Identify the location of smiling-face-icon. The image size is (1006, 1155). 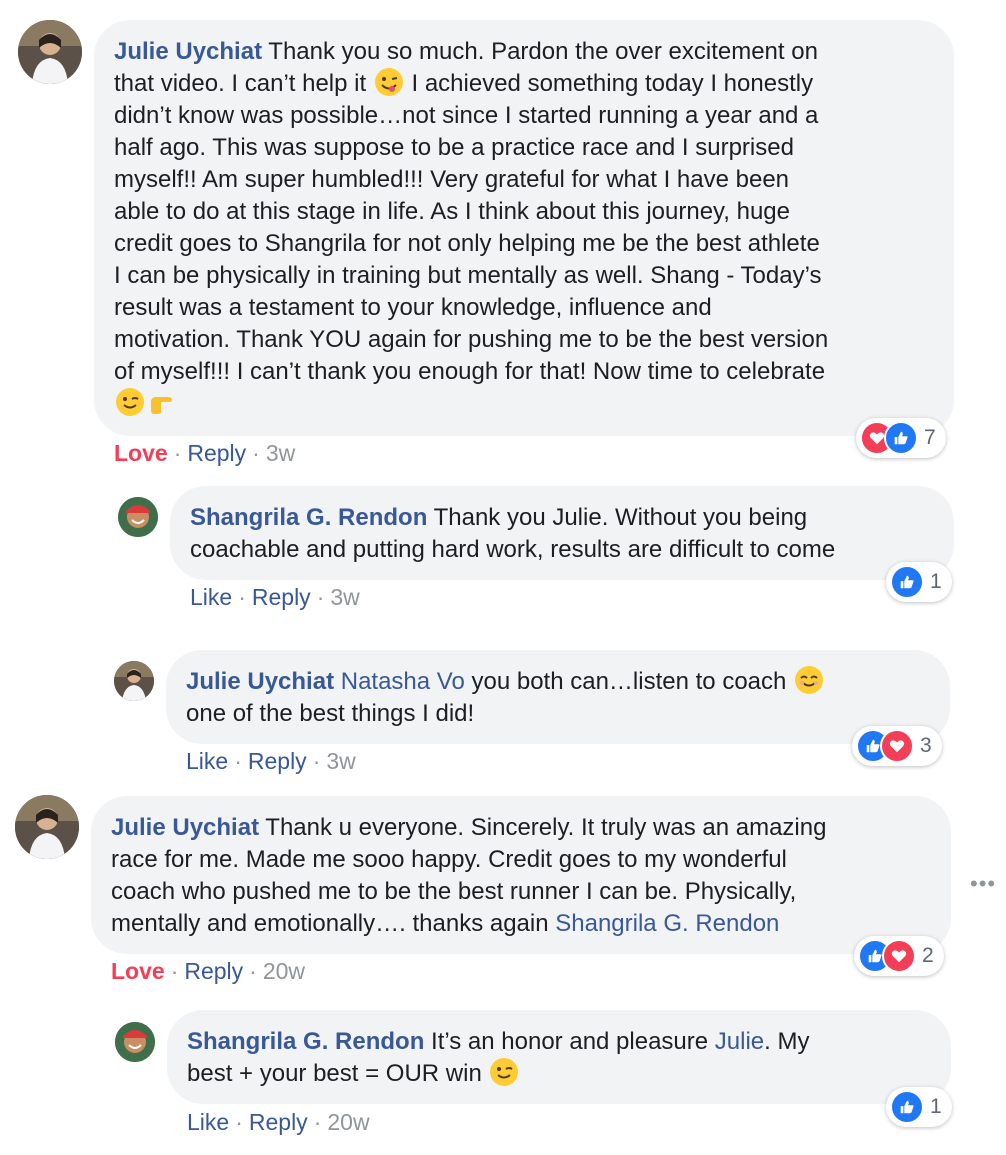
(809, 680).